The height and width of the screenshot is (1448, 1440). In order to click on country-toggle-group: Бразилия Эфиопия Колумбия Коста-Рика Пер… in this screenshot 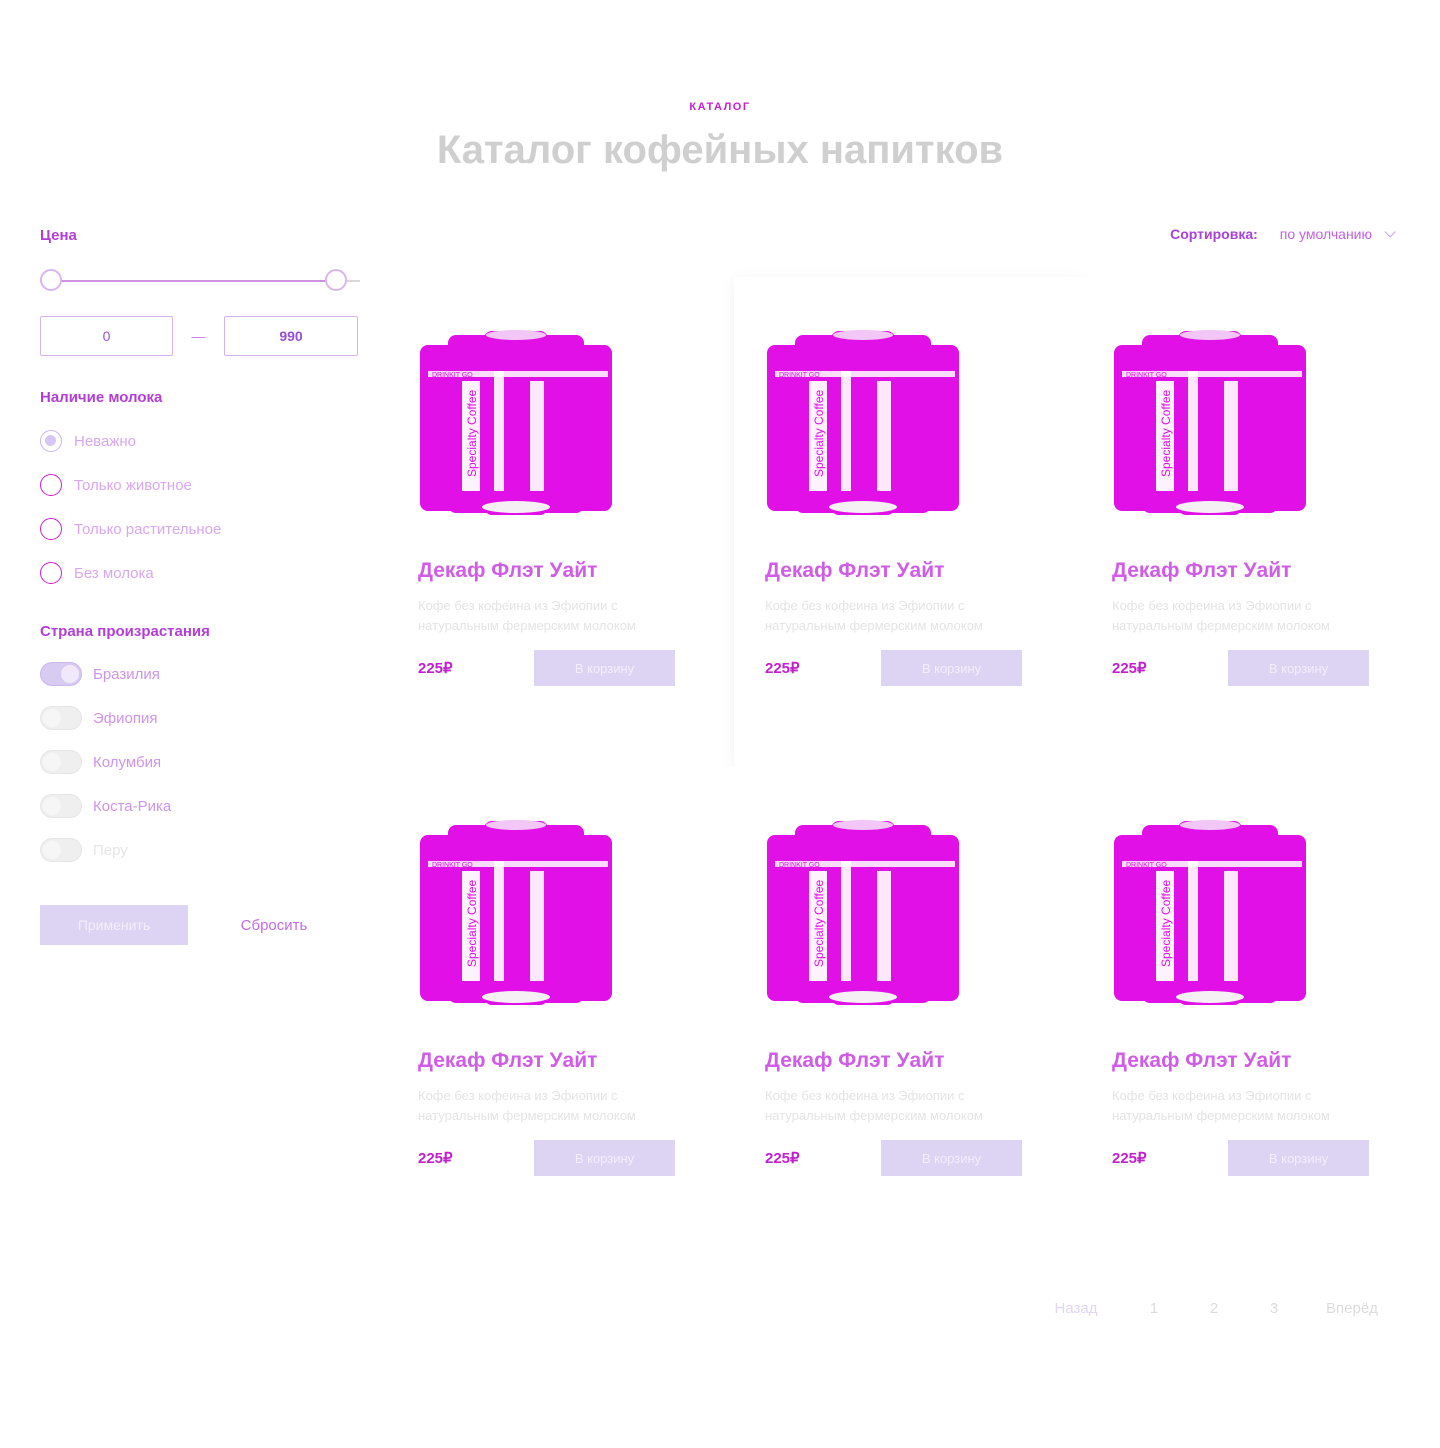, I will do `click(200, 762)`.